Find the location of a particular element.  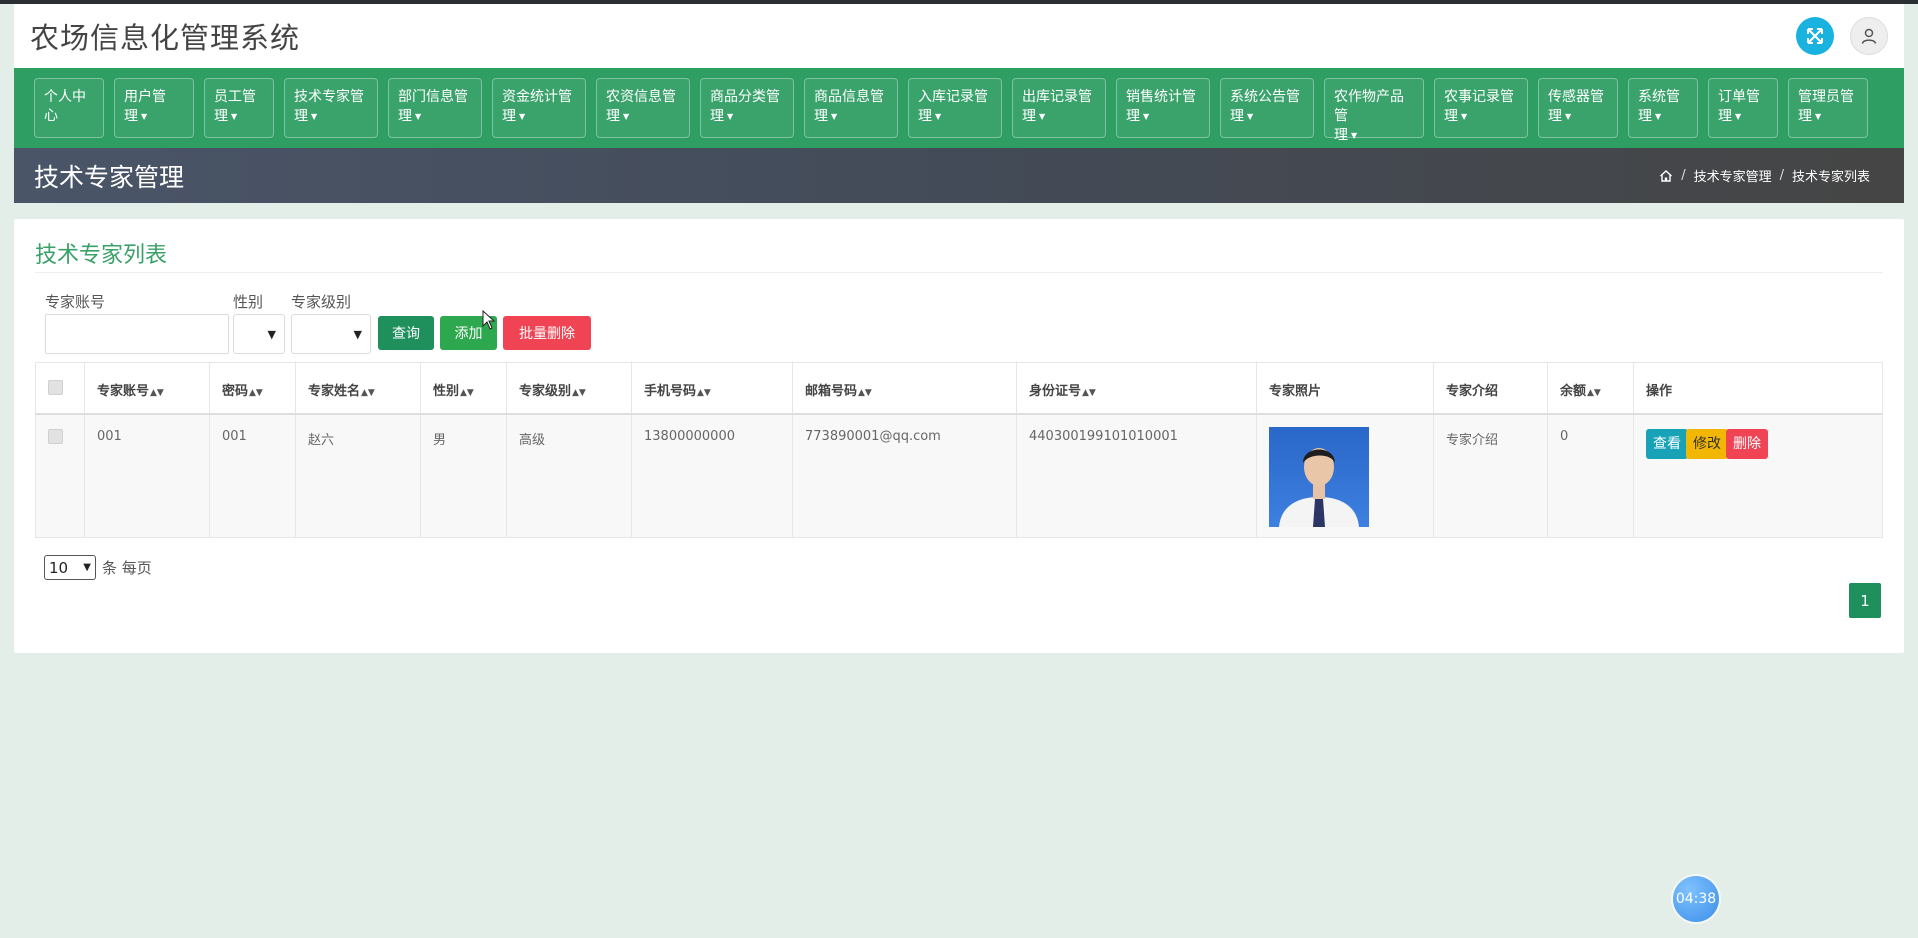

select-all-cell is located at coordinates (60, 388).